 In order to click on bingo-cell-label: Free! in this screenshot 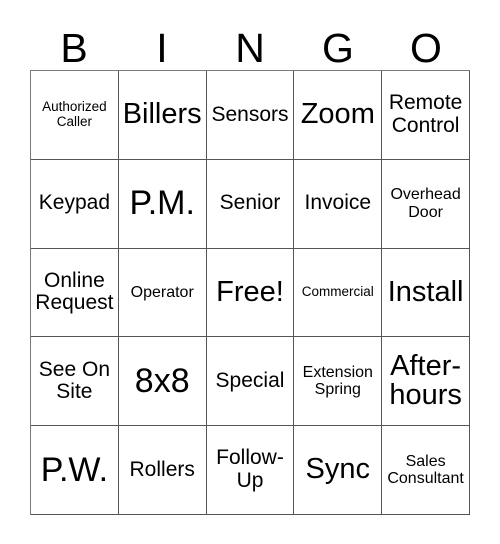, I will do `click(250, 291)`.